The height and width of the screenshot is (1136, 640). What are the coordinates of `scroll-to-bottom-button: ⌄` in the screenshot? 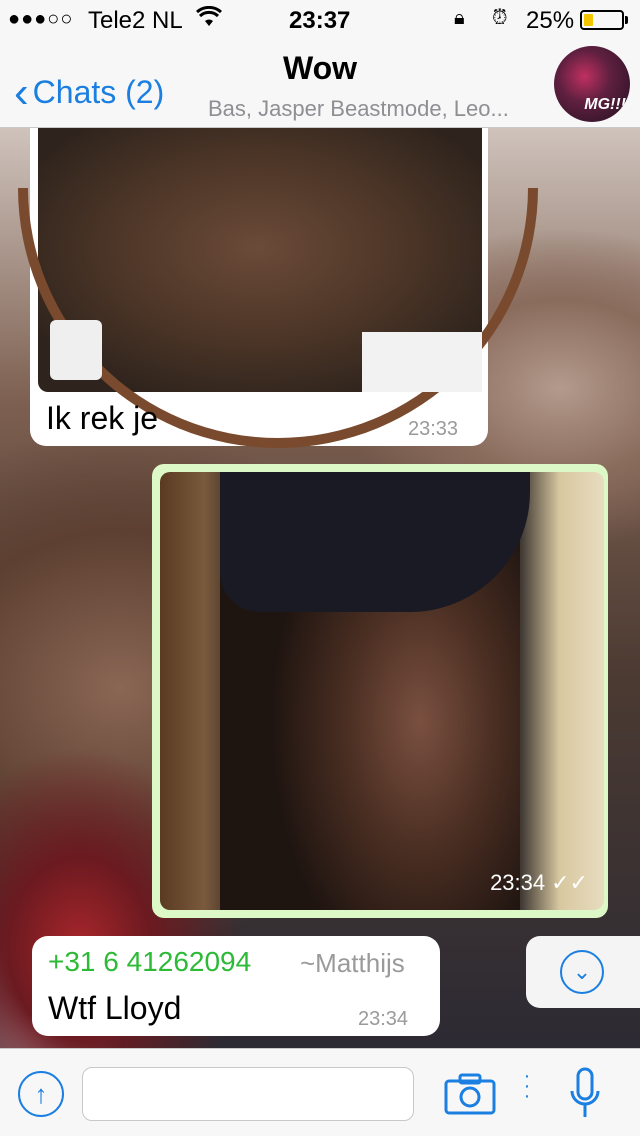 It's located at (583, 972).